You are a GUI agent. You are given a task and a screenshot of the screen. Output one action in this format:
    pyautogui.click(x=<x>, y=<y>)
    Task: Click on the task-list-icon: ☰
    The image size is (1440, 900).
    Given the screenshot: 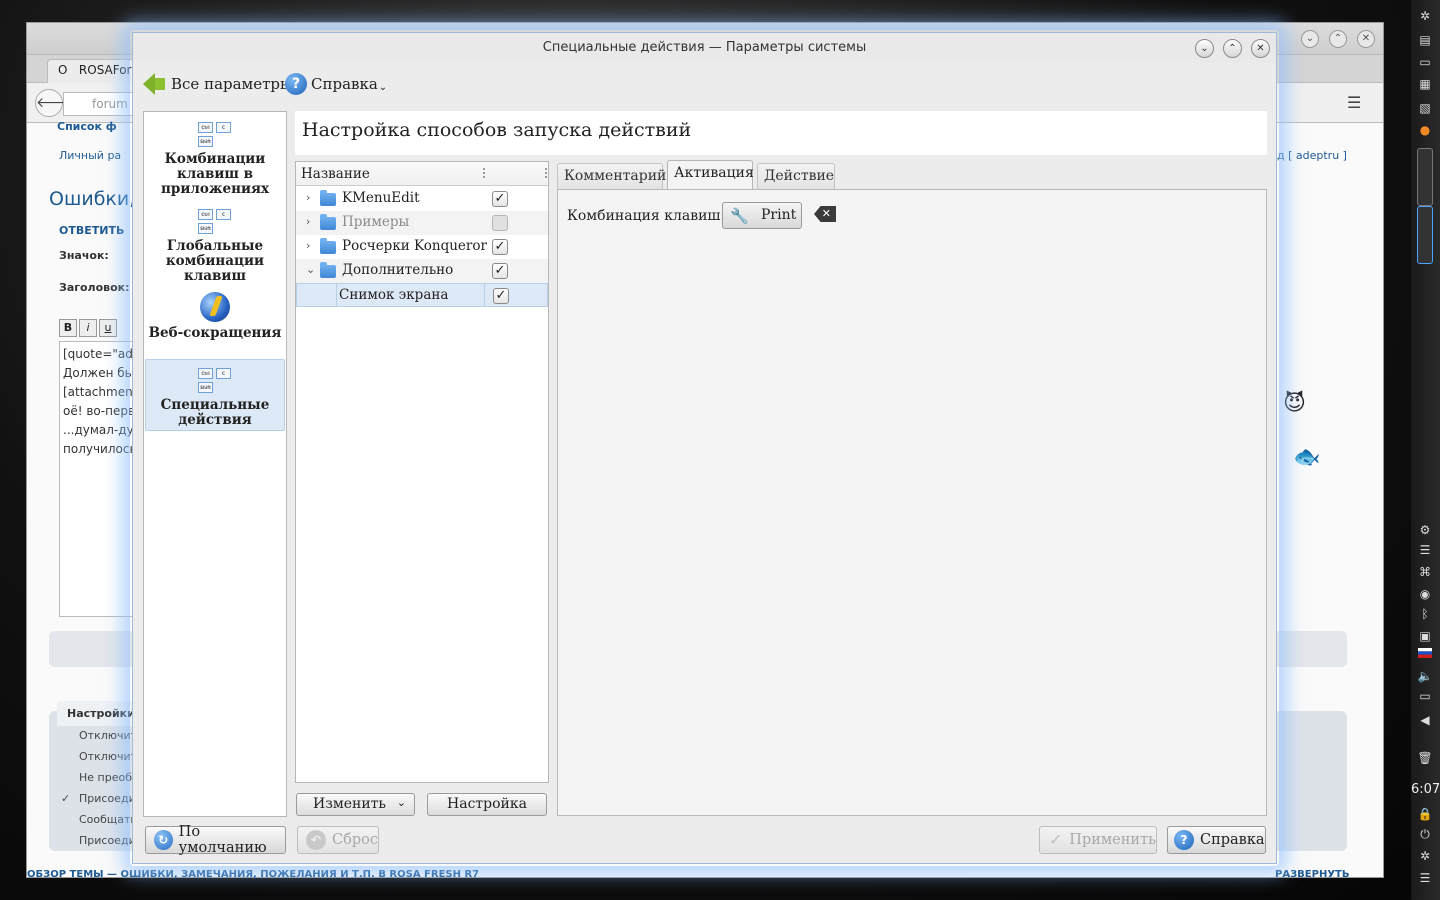 What is the action you would take?
    pyautogui.click(x=1425, y=550)
    